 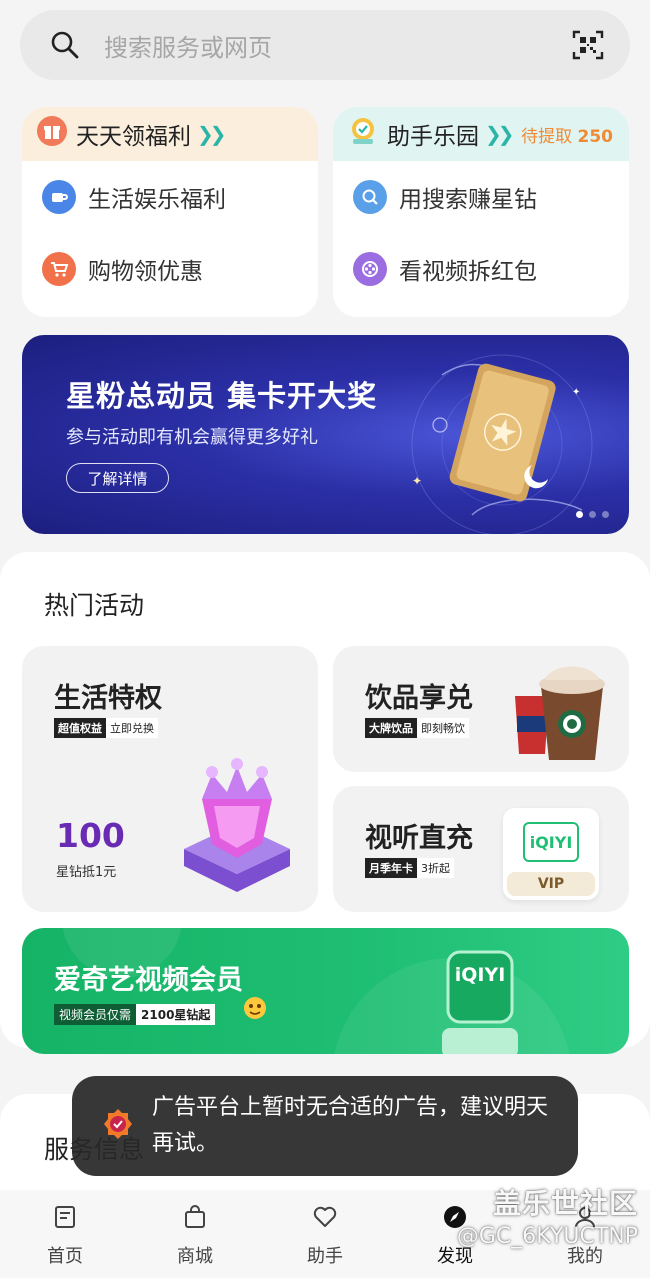 I want to click on banner-subtitle: 参与活动即有机会赢得更多好礼, so click(x=192, y=437).